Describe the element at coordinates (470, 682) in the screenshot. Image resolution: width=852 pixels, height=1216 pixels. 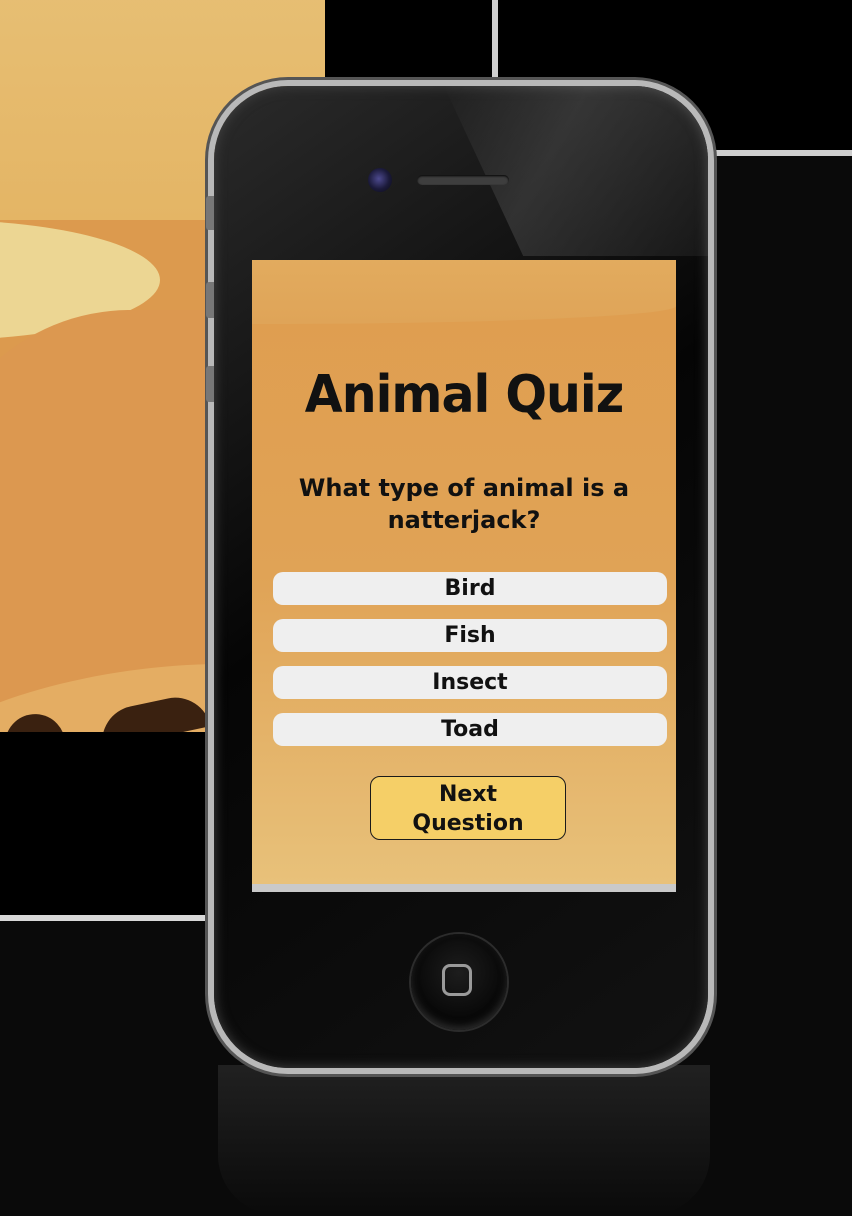
I see `answer-button-insect: Insect` at that location.